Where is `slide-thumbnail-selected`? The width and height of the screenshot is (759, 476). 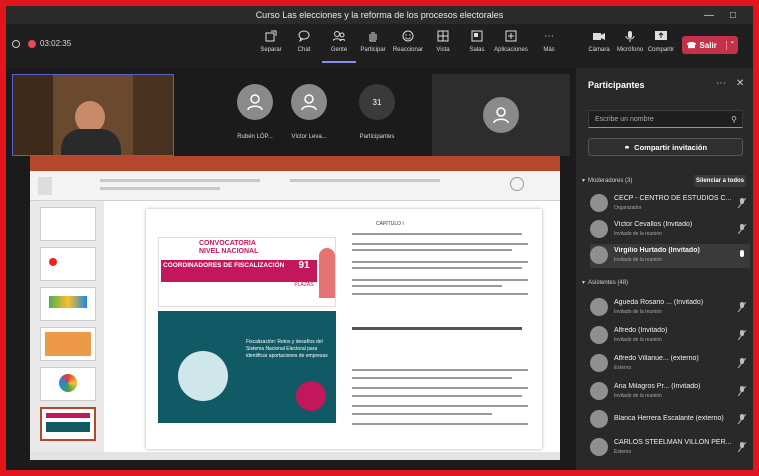 slide-thumbnail-selected is located at coordinates (68, 424).